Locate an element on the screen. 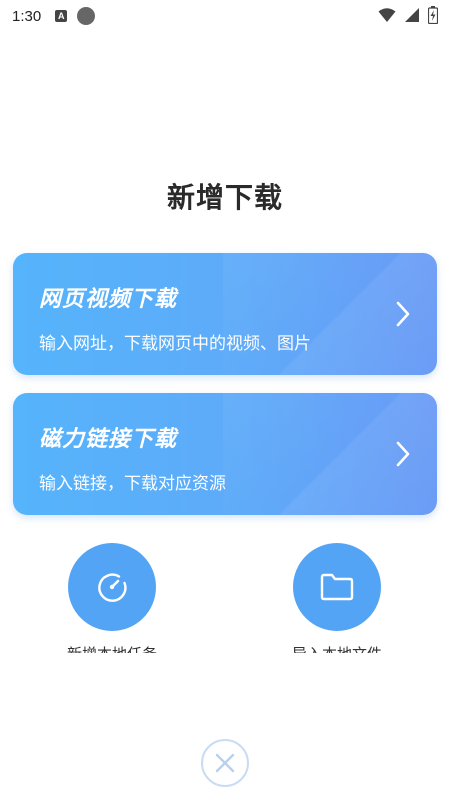 This screenshot has height=800, width=450. status-bar: 1:30 A is located at coordinates (225, 16).